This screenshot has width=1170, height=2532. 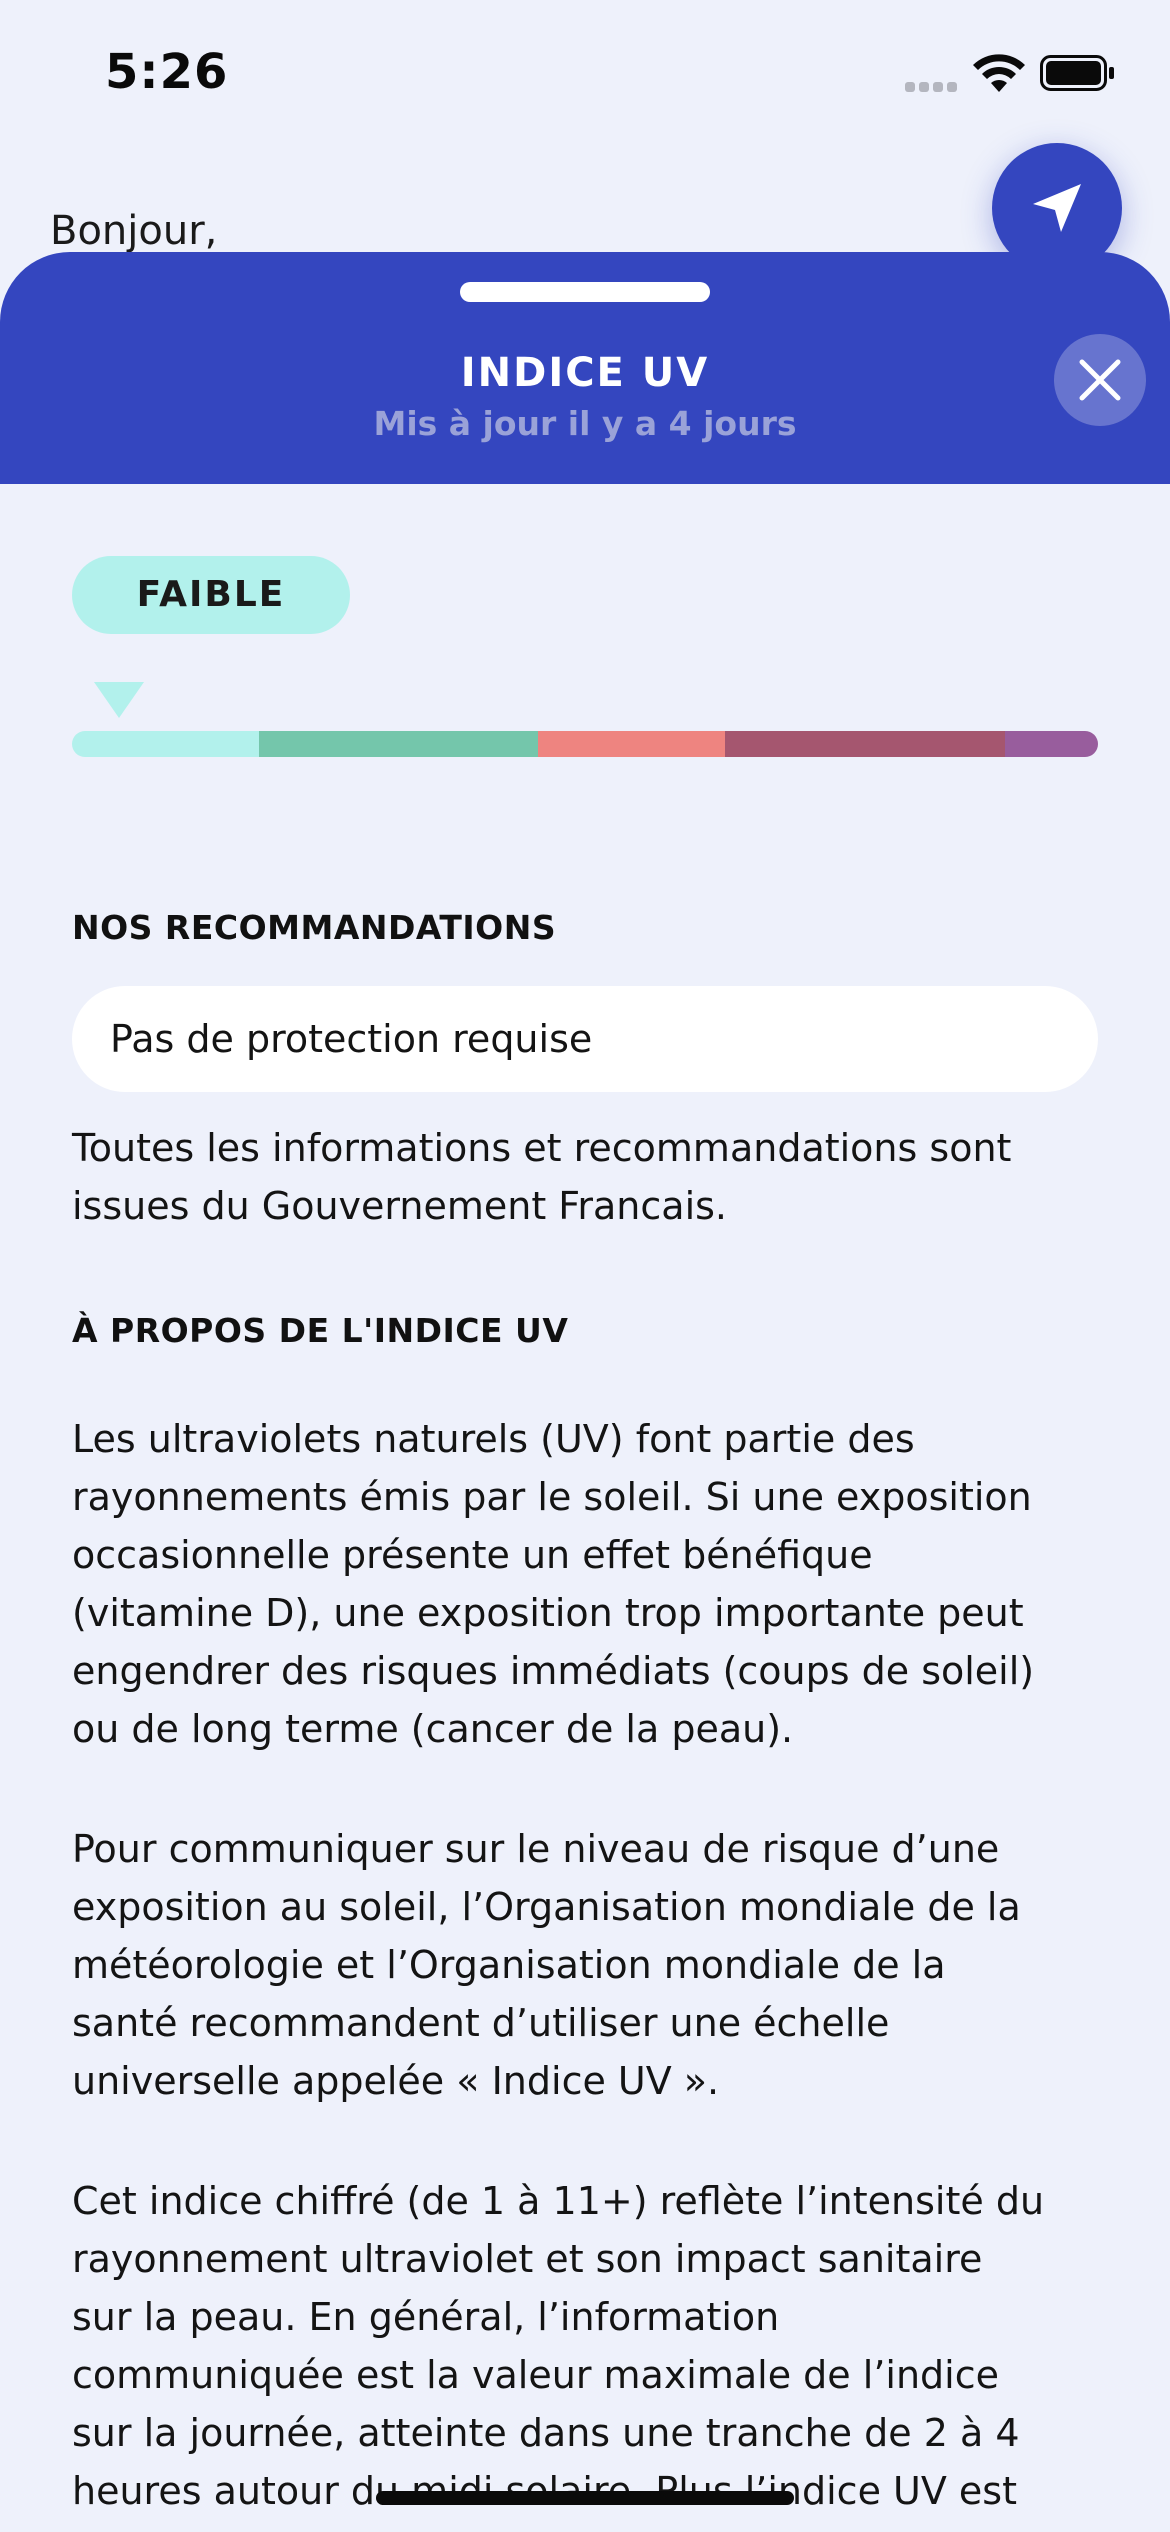 What do you see at coordinates (585, 373) in the screenshot?
I see `sheet-title: INDICE UV` at bounding box center [585, 373].